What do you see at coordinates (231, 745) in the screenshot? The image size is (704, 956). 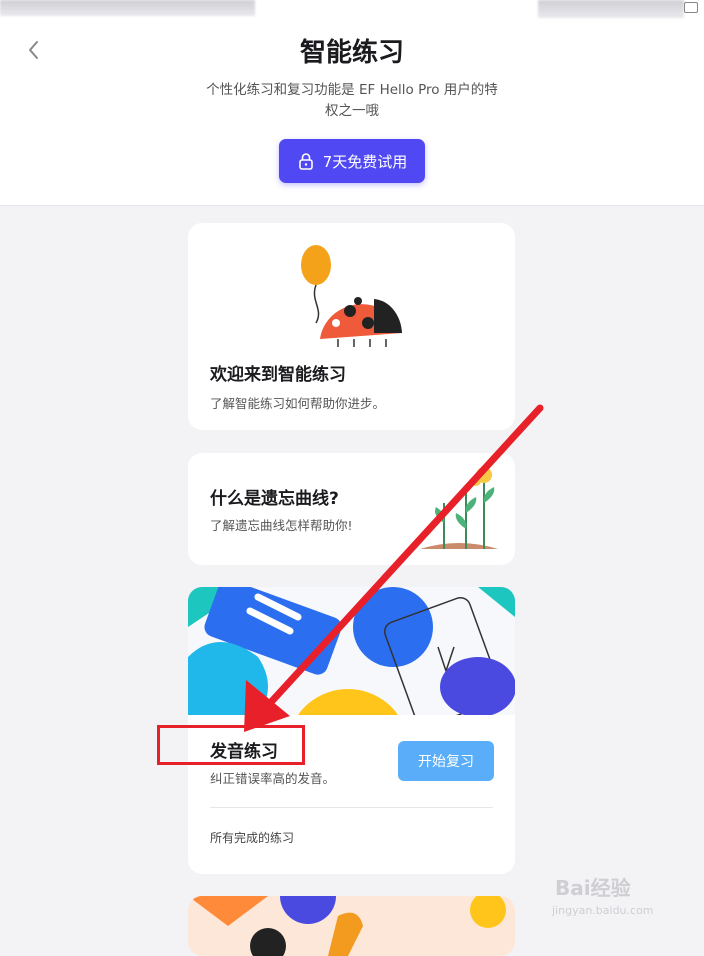 I see `annotation-highlight-box` at bounding box center [231, 745].